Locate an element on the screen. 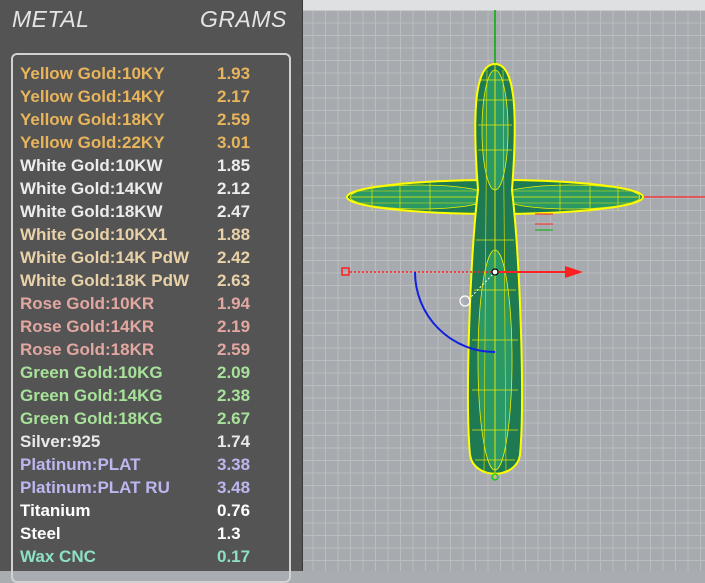 The height and width of the screenshot is (583, 705). metal-grams: 2.17 is located at coordinates (234, 96).